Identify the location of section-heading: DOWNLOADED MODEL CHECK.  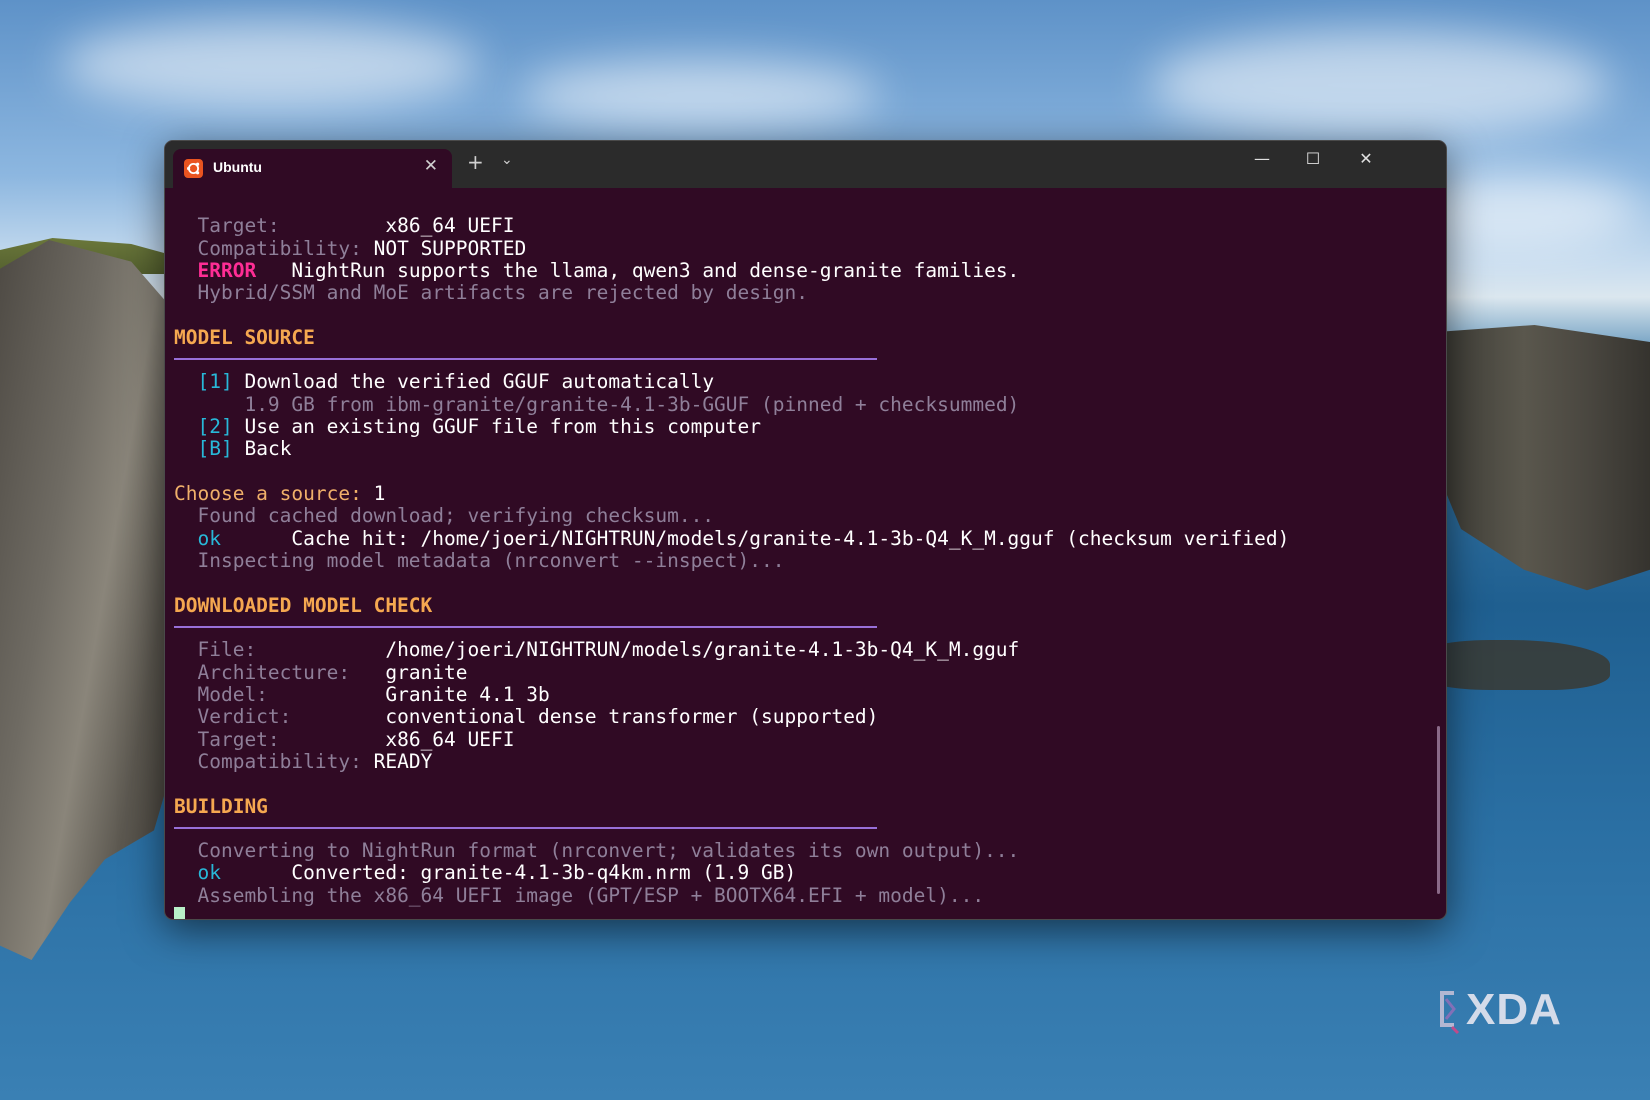
(303, 605).